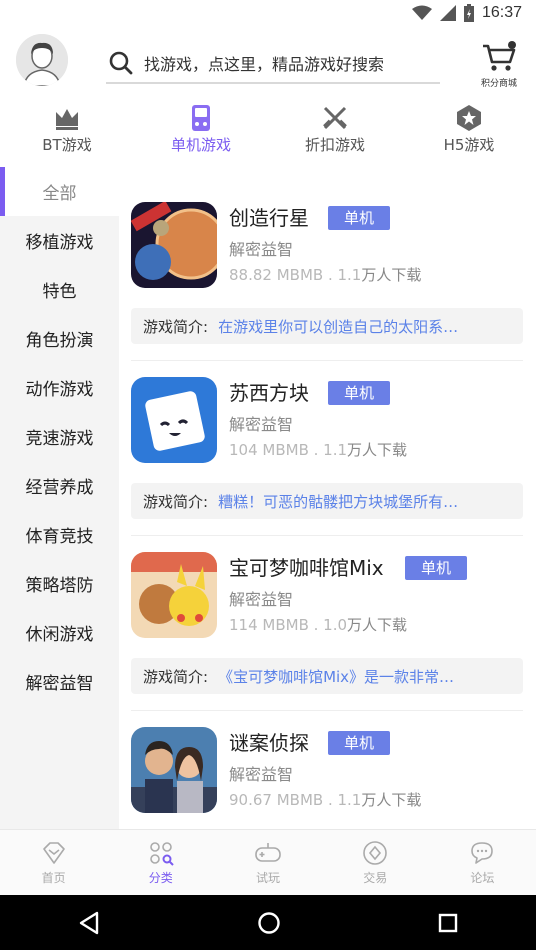 Image resolution: width=536 pixels, height=950 pixels. I want to click on cart-icon, so click(499, 56).